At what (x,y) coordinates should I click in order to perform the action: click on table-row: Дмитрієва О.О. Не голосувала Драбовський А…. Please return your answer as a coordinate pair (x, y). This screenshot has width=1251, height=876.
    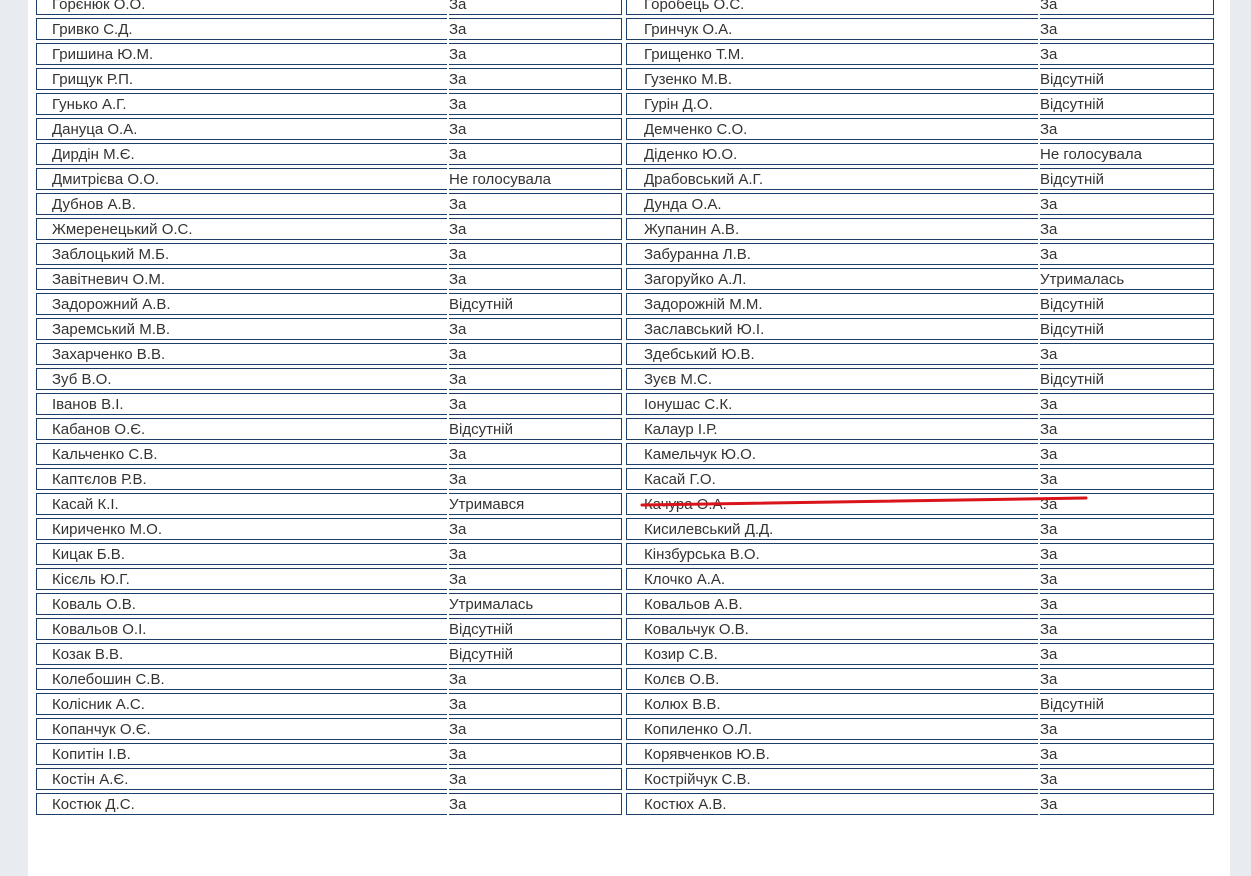
    Looking at the image, I should click on (625, 179).